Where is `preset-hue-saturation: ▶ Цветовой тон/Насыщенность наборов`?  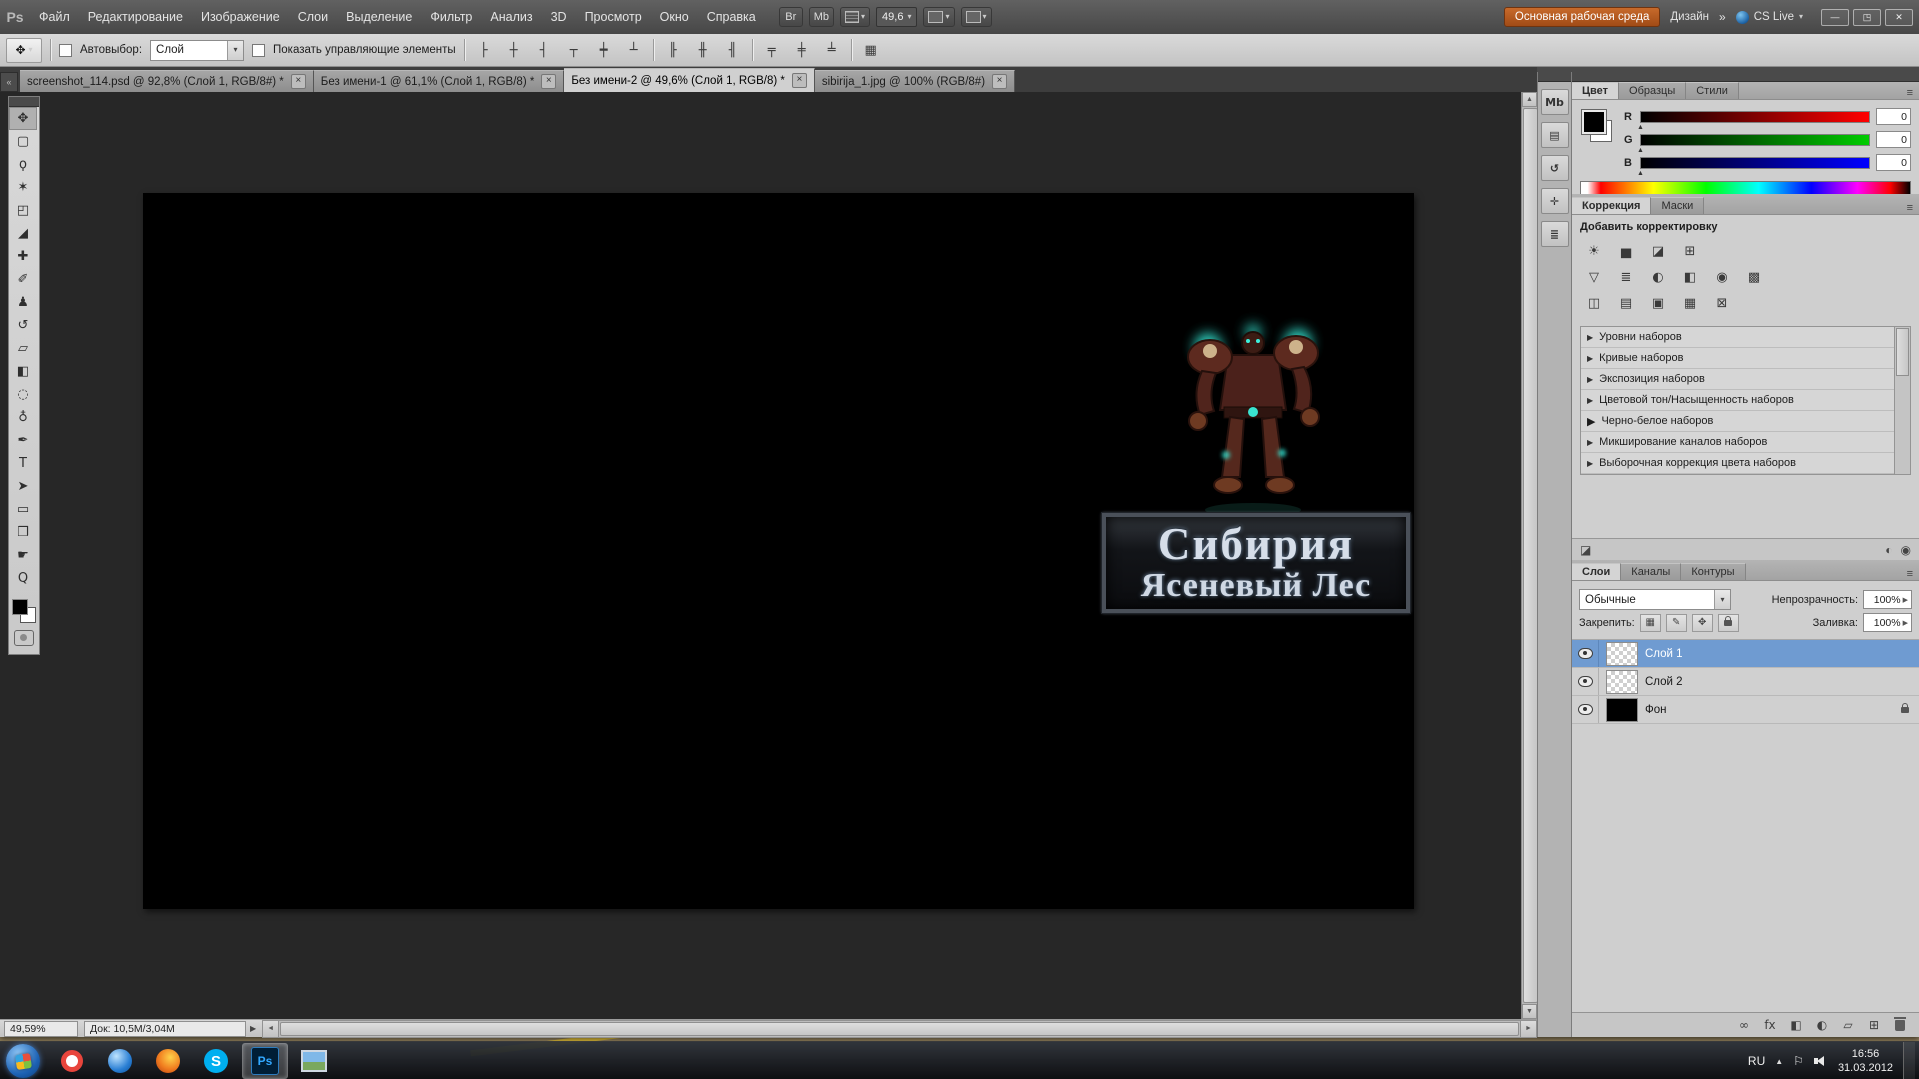
preset-hue-saturation: ▶ Цветовой тон/Насыщенность наборов is located at coordinates (1737, 400).